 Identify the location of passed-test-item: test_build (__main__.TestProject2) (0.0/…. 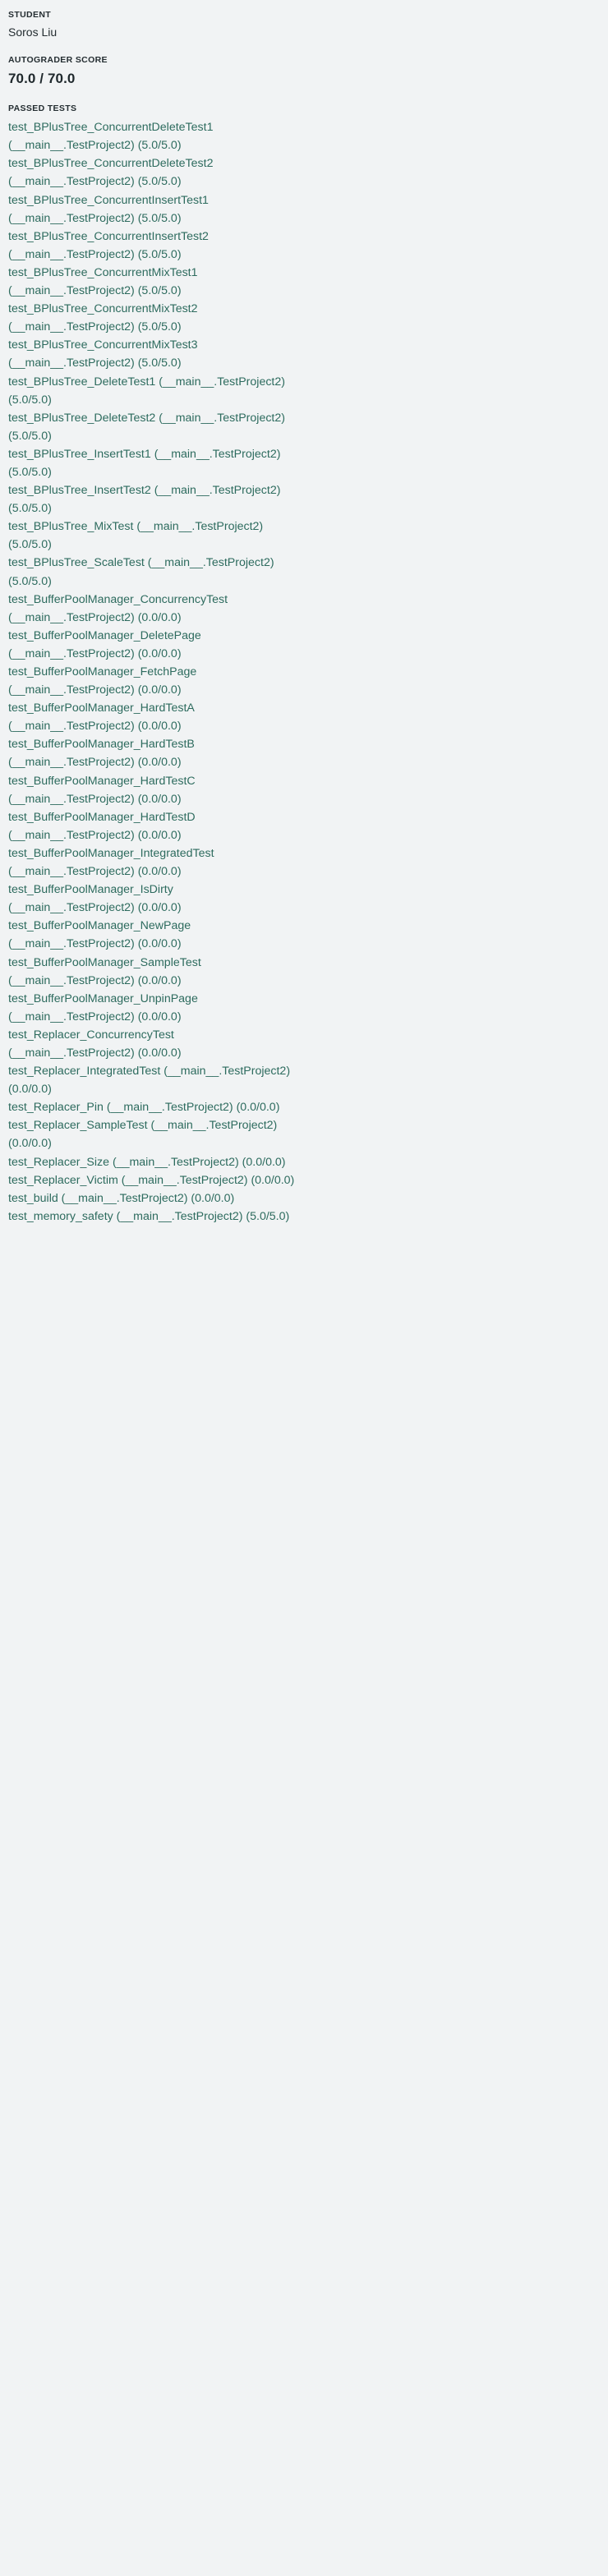
(121, 1198).